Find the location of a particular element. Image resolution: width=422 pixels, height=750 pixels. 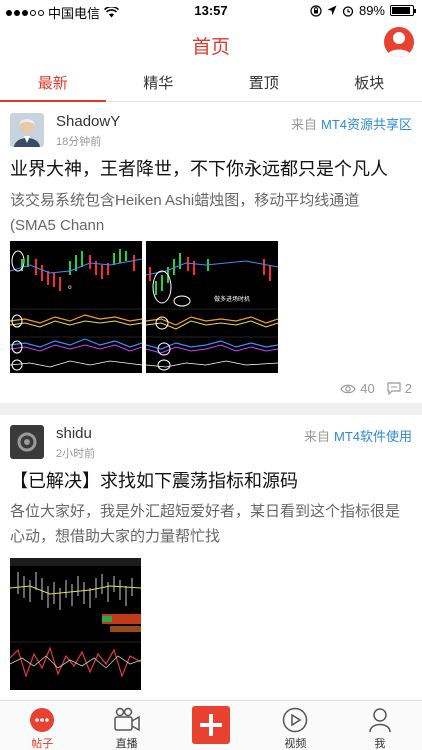

post-author-row: ShadowY 18分钟前 来自 MT4资源共享区 is located at coordinates (211, 130).